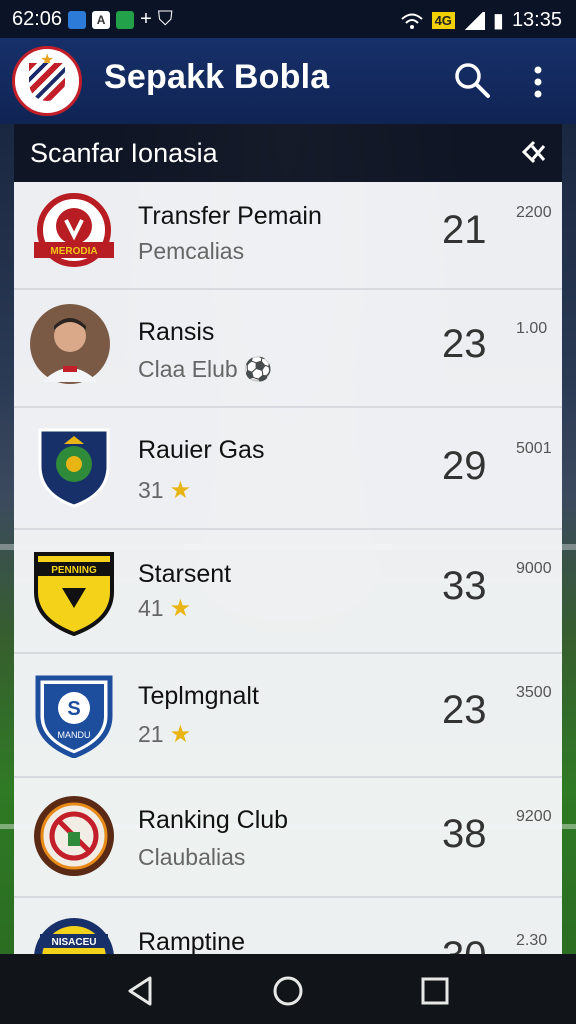  Describe the element at coordinates (258, 369) in the screenshot. I see `soccer-ball-icon: ⚽` at that location.